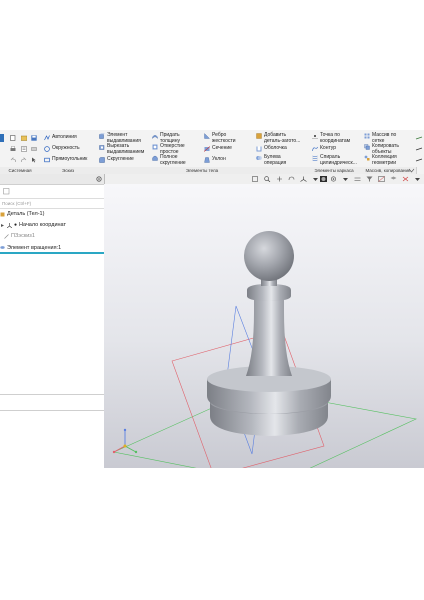 Image resolution: width=424 pixels, height=600 pixels. What do you see at coordinates (207, 160) in the screenshot?
I see `draft-icon` at bounding box center [207, 160].